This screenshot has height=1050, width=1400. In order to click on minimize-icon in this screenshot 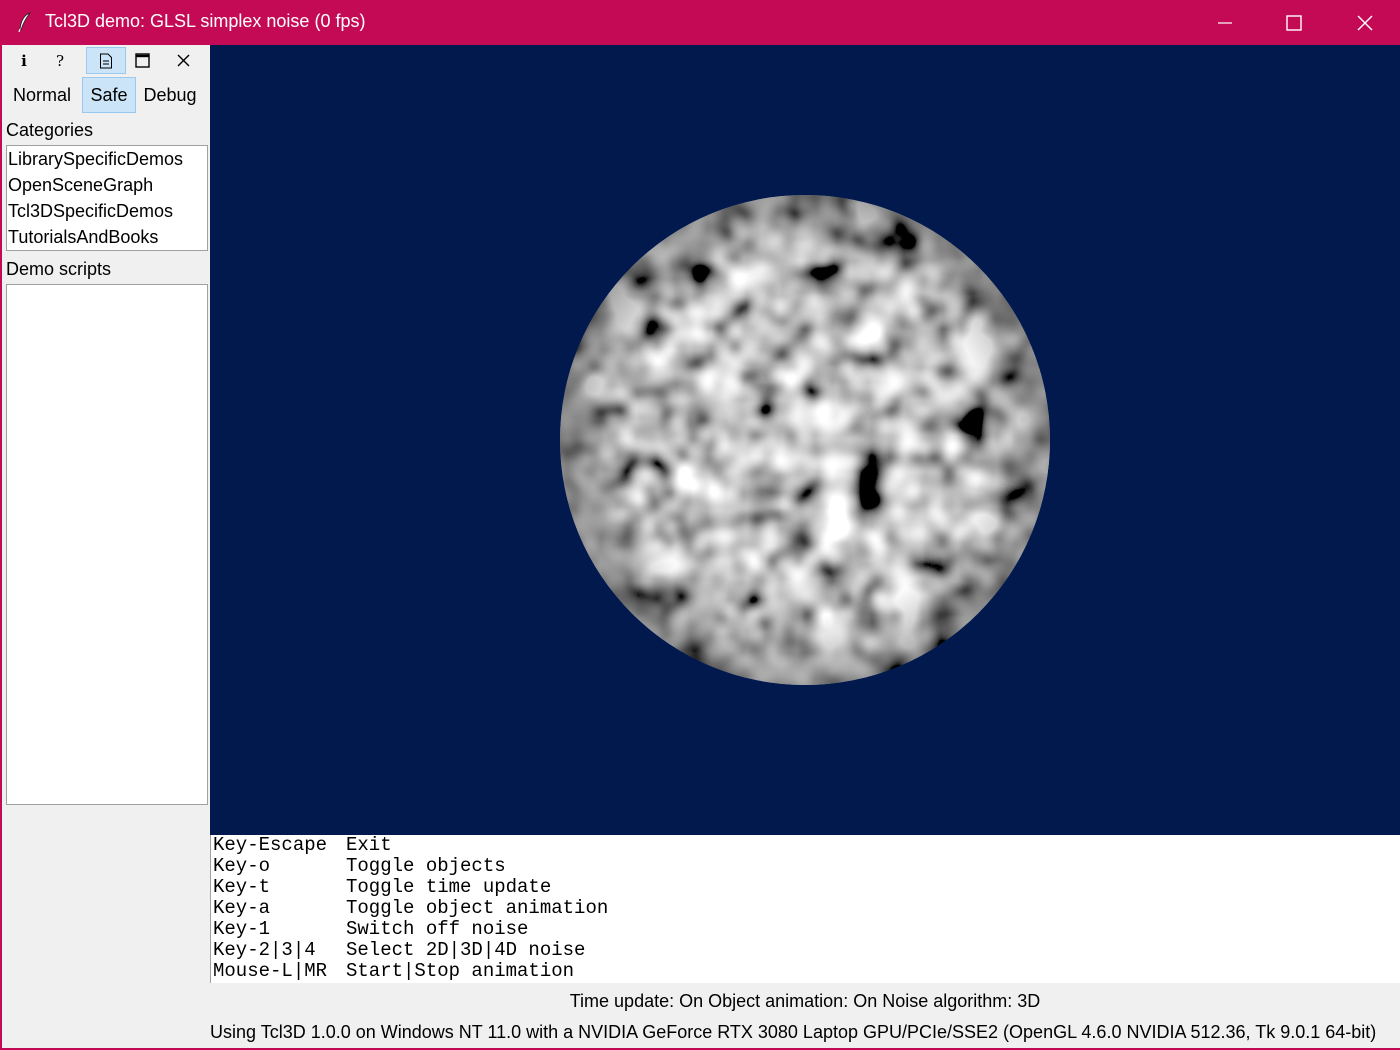, I will do `click(1225, 22)`.